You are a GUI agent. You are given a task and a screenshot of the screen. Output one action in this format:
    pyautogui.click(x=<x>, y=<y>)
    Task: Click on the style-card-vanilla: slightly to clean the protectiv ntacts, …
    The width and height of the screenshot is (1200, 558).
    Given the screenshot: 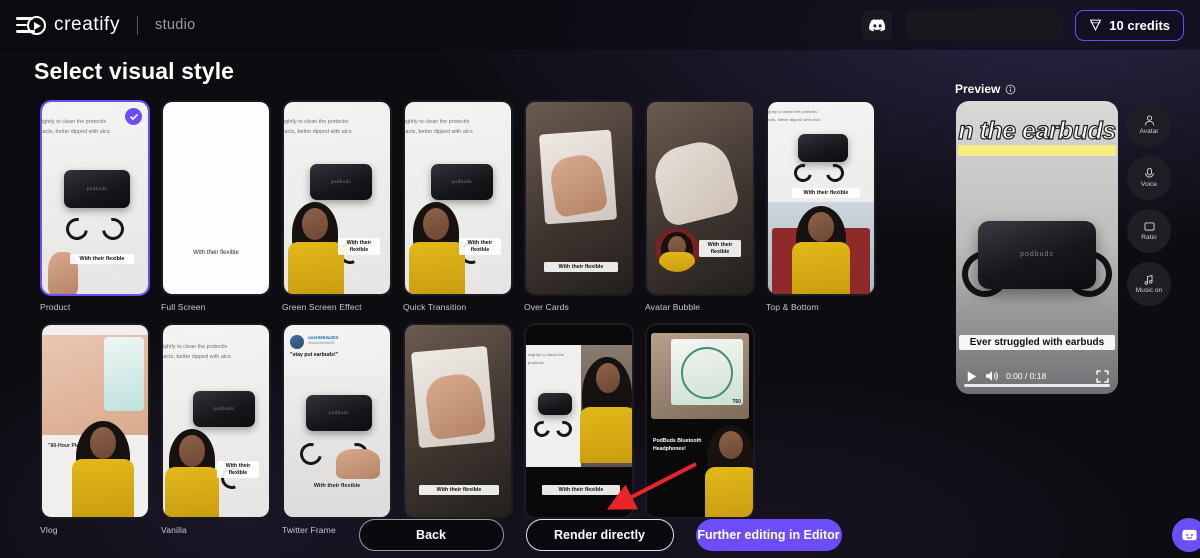 What is the action you would take?
    pyautogui.click(x=216, y=421)
    